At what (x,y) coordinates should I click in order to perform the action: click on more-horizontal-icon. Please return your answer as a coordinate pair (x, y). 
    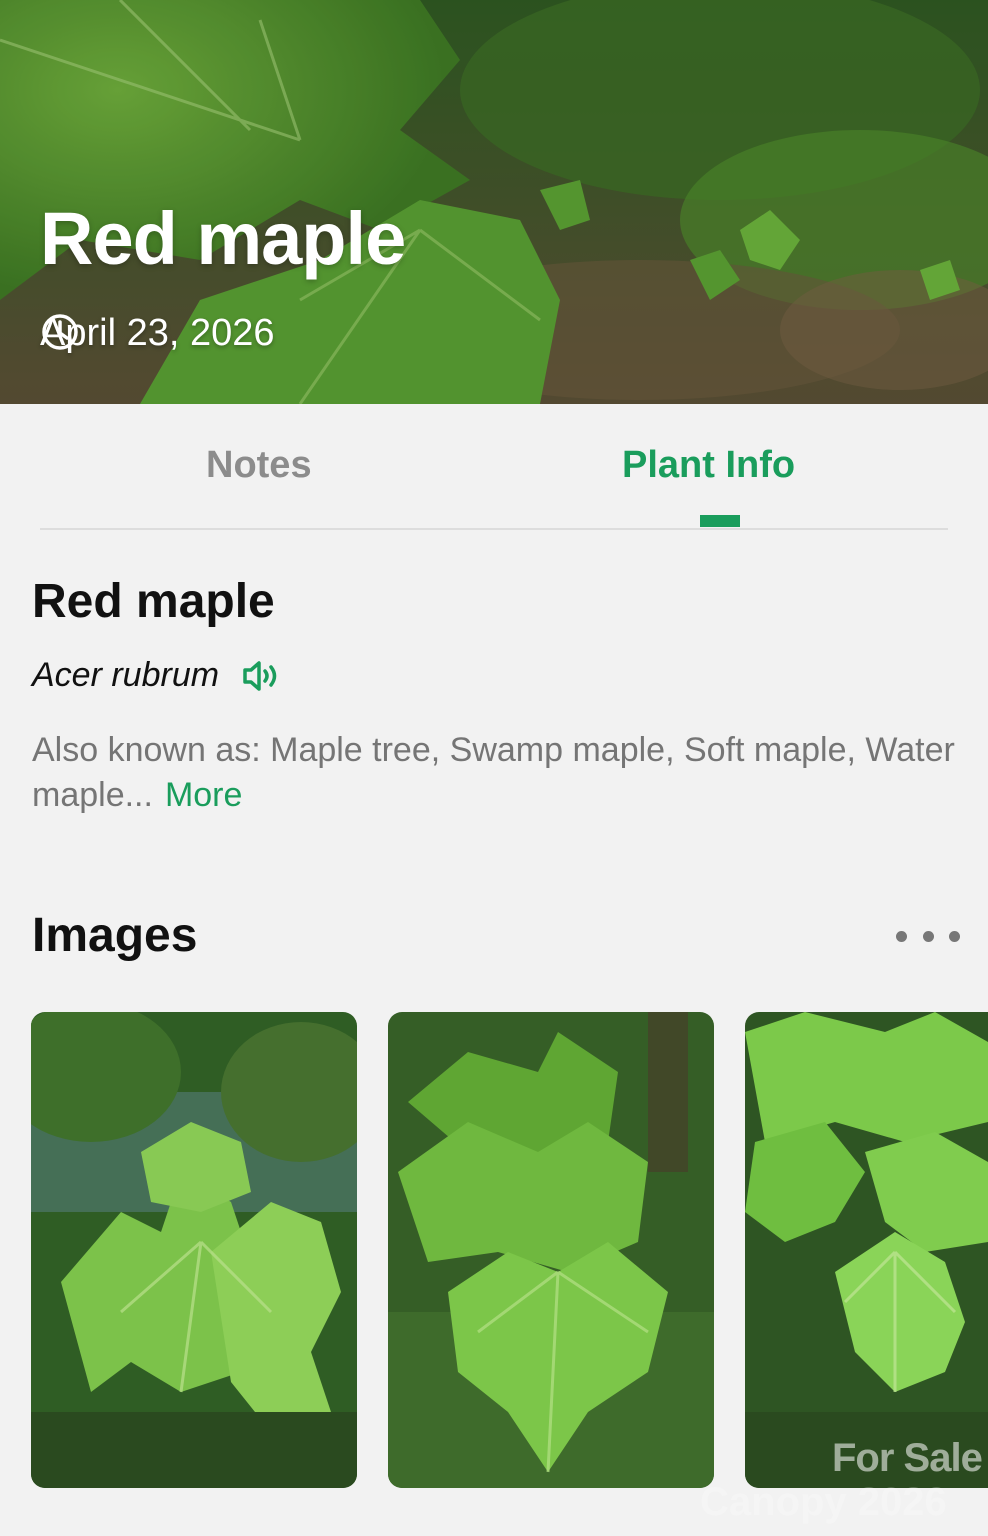
    Looking at the image, I should click on (928, 936).